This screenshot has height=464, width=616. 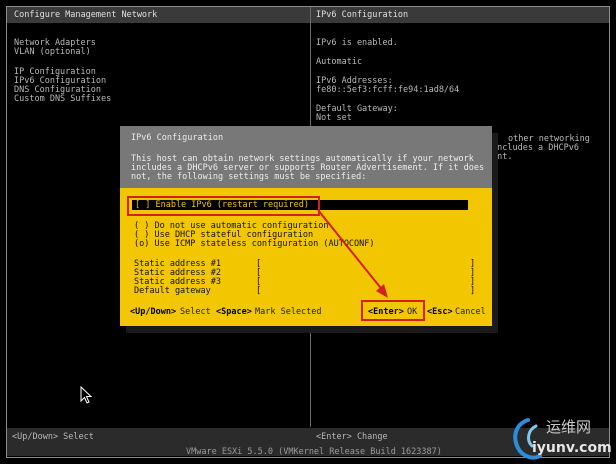 I want to click on watermark-logo: 运维网 iyunv.com, so click(x=560, y=438).